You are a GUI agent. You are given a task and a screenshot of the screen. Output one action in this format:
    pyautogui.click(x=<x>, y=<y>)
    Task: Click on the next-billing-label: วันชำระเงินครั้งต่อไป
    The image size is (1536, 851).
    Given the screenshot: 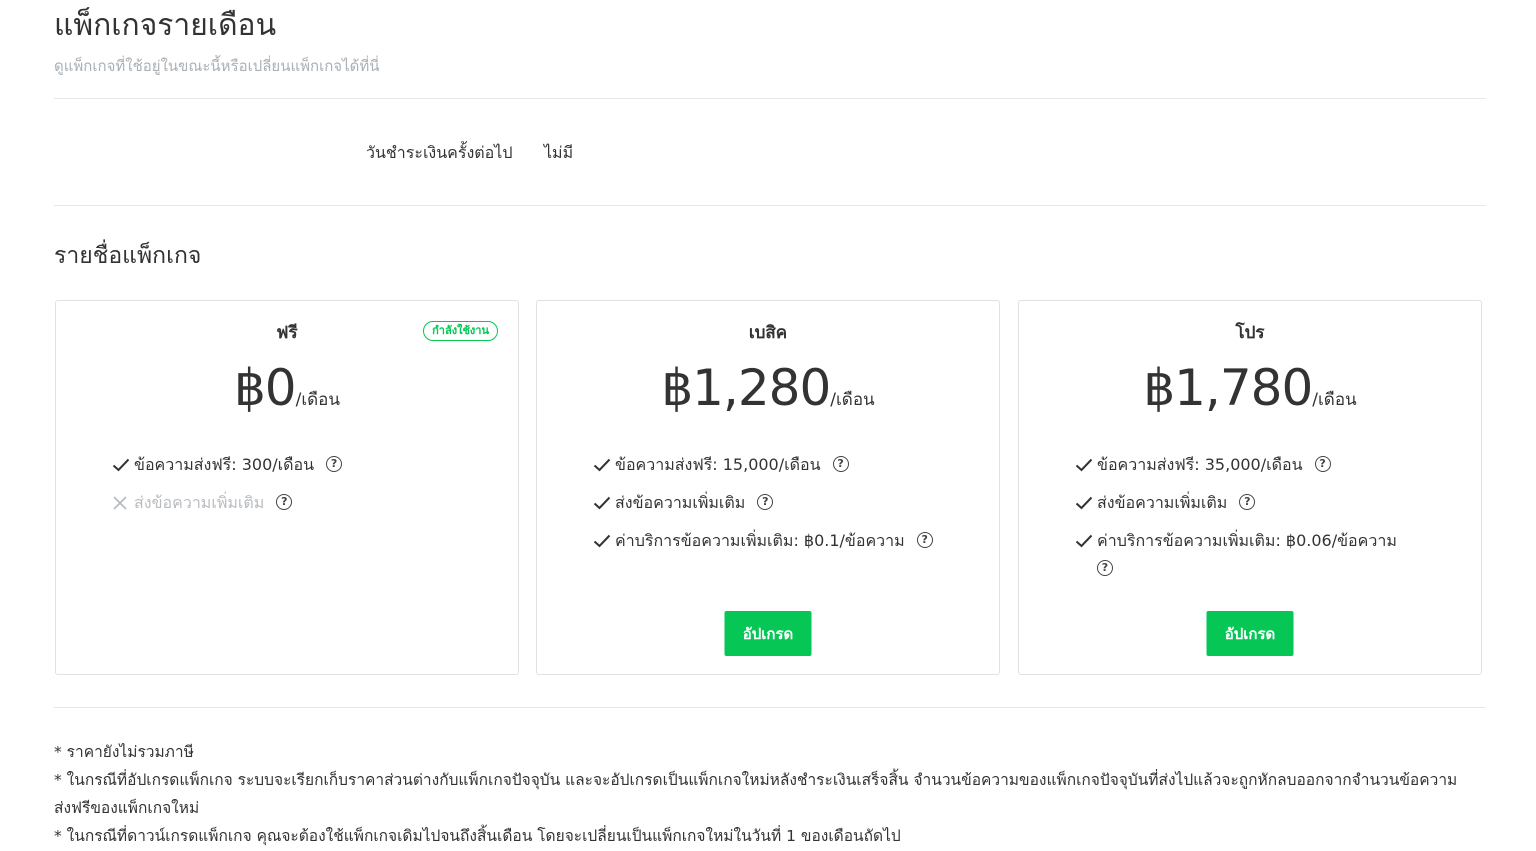 What is the action you would take?
    pyautogui.click(x=439, y=152)
    